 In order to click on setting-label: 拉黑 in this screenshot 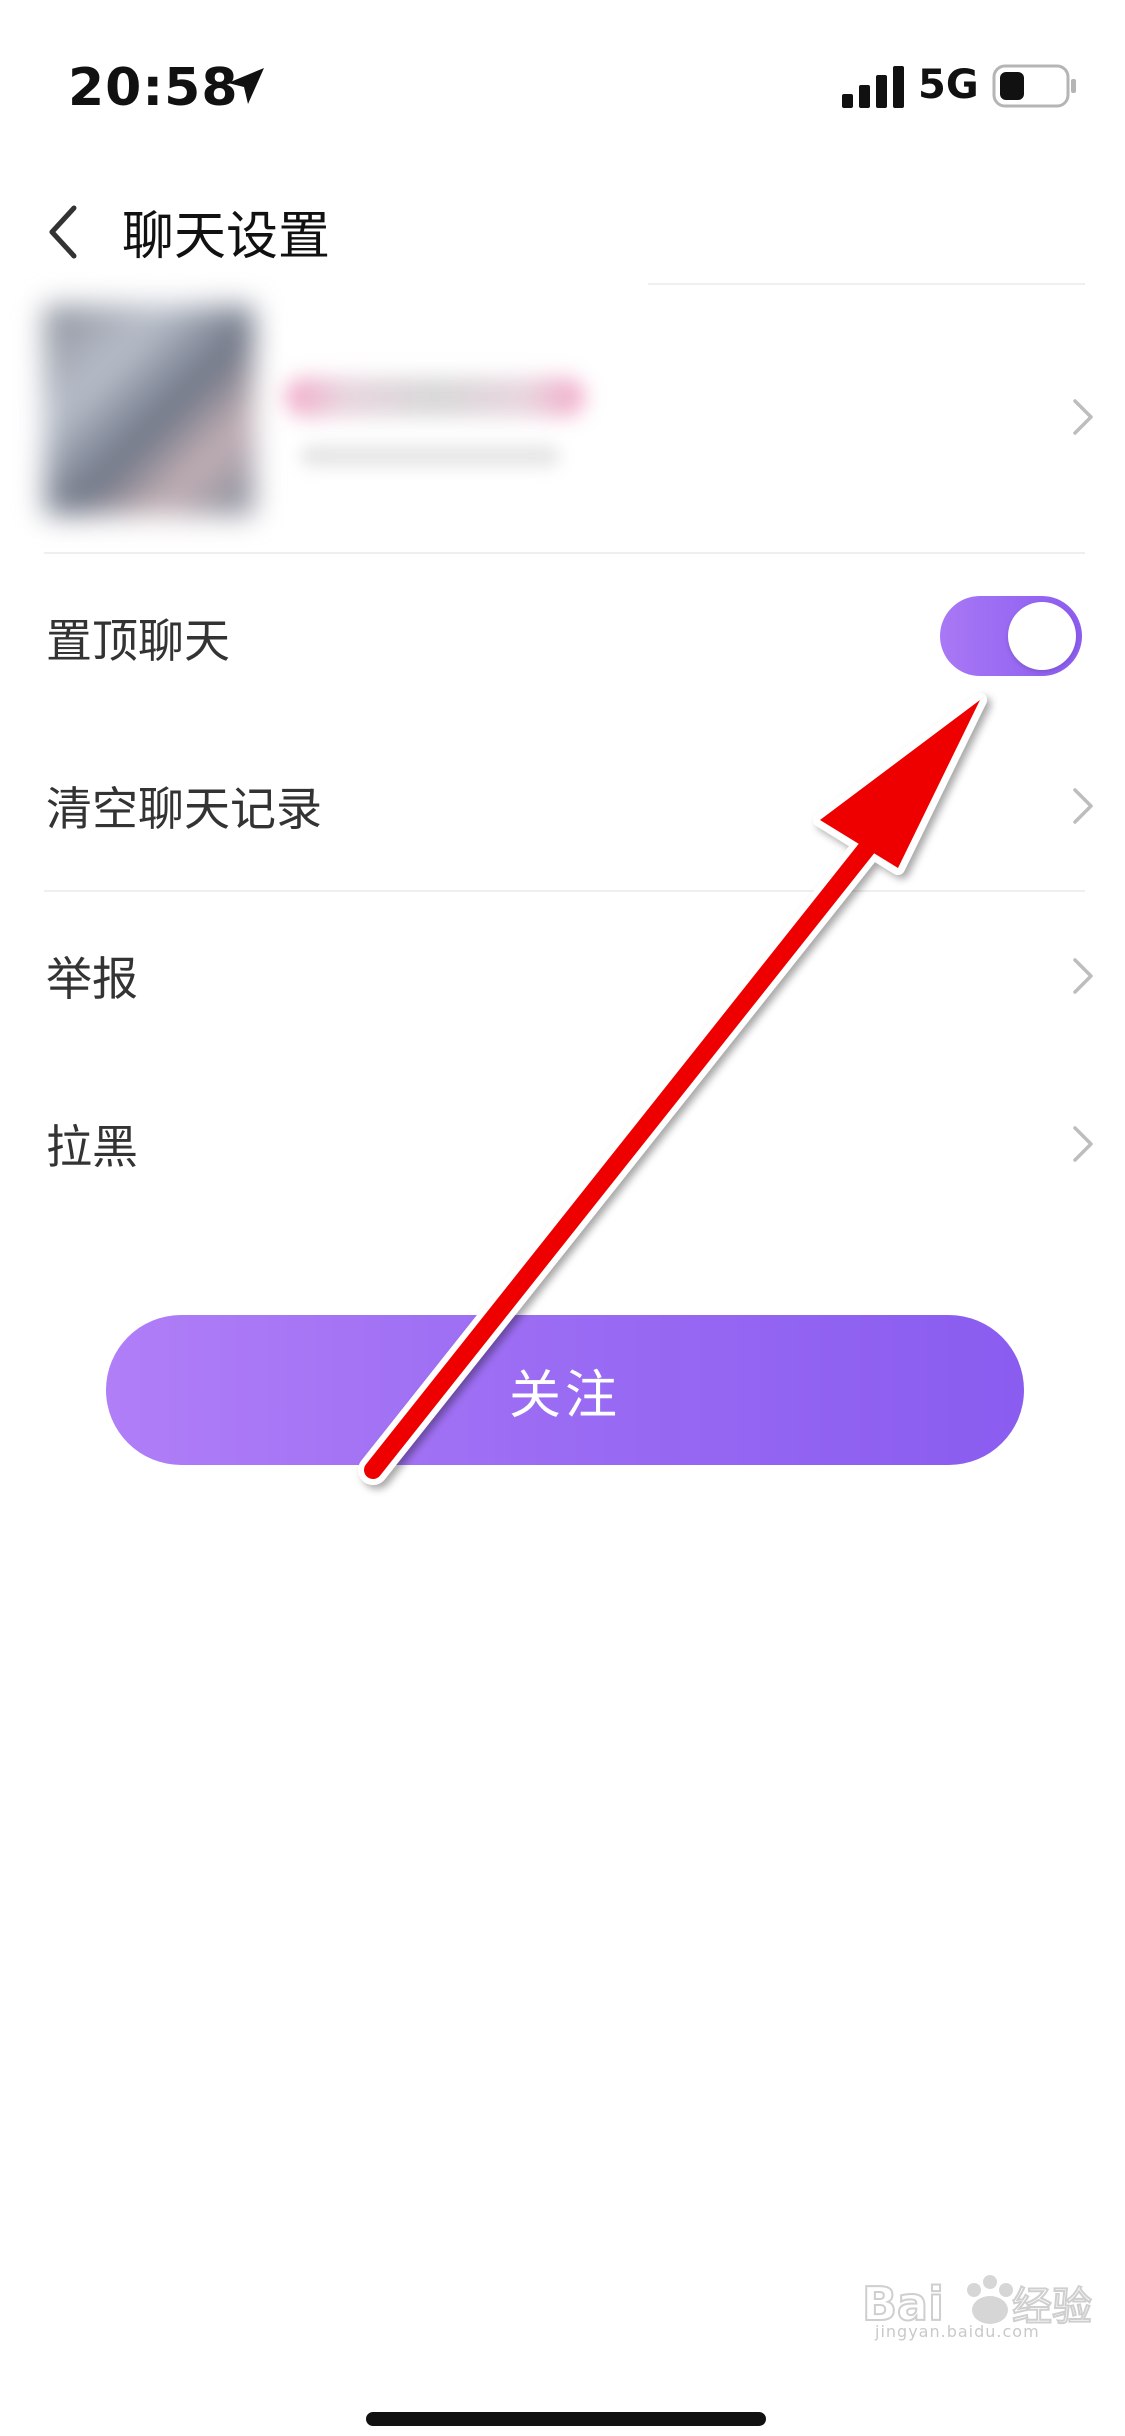, I will do `click(92, 1147)`.